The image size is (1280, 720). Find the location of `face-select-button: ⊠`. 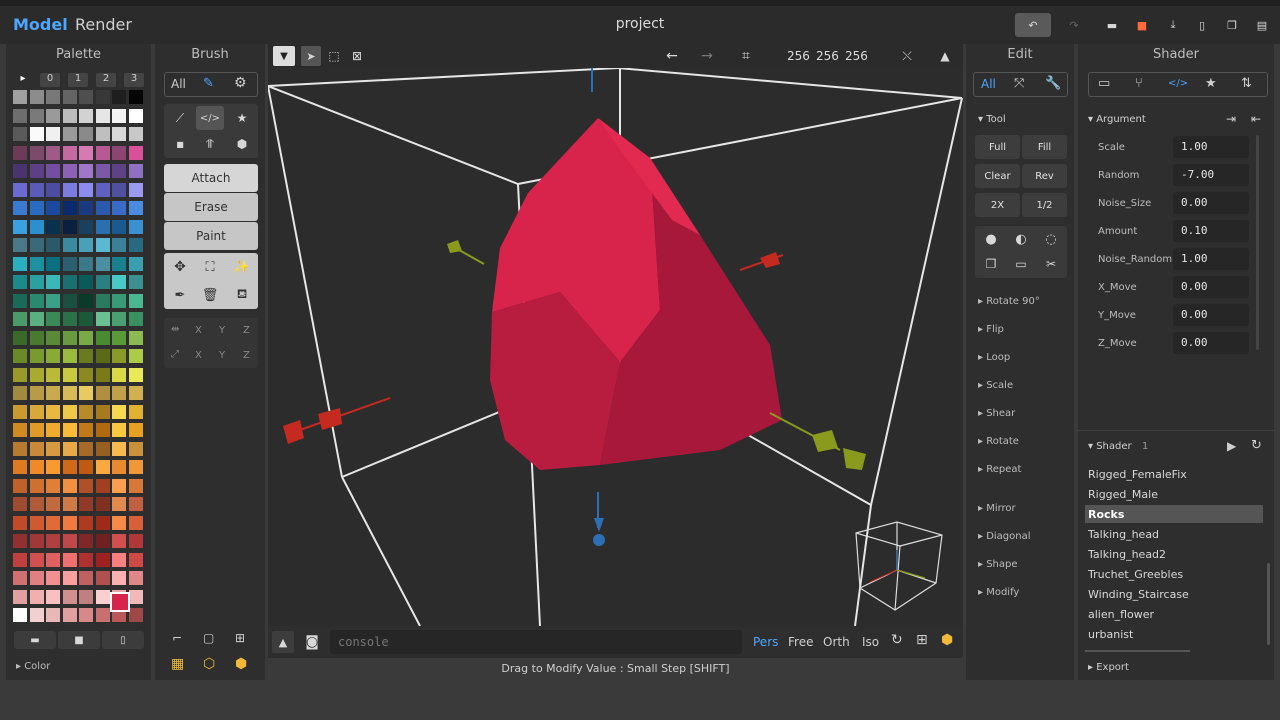

face-select-button: ⊠ is located at coordinates (357, 56).